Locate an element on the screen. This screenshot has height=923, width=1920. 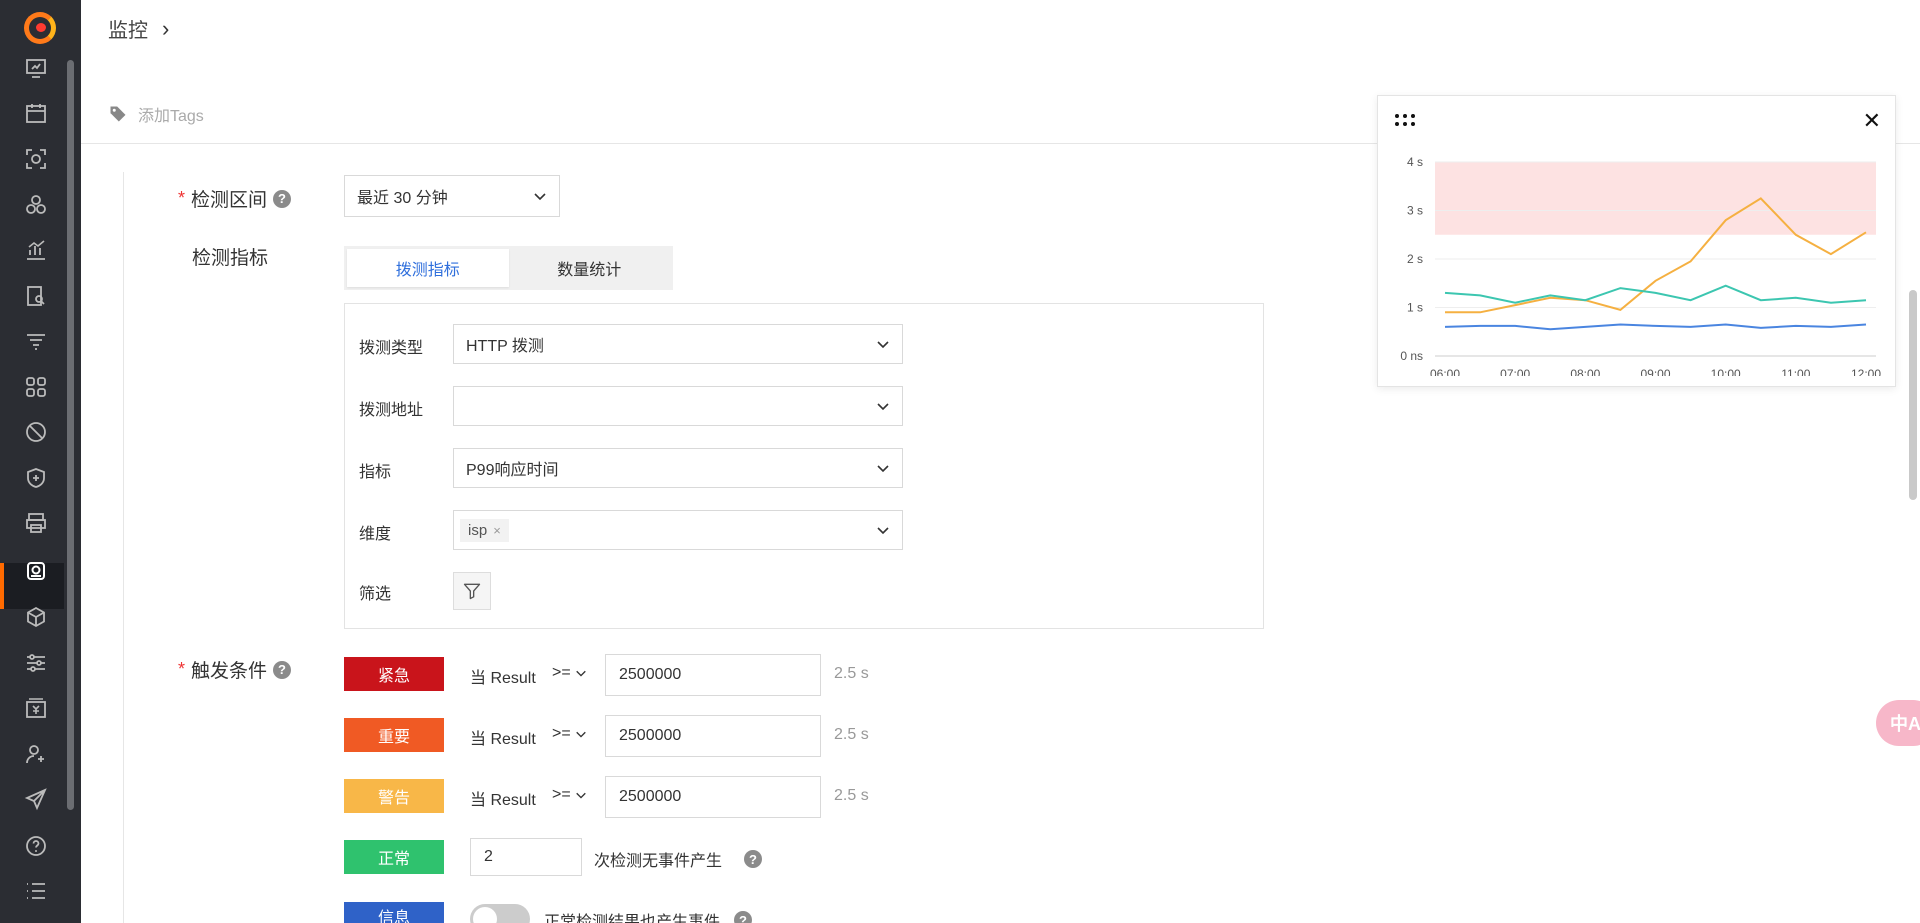
level-badge: 紧急 is located at coordinates (394, 674).